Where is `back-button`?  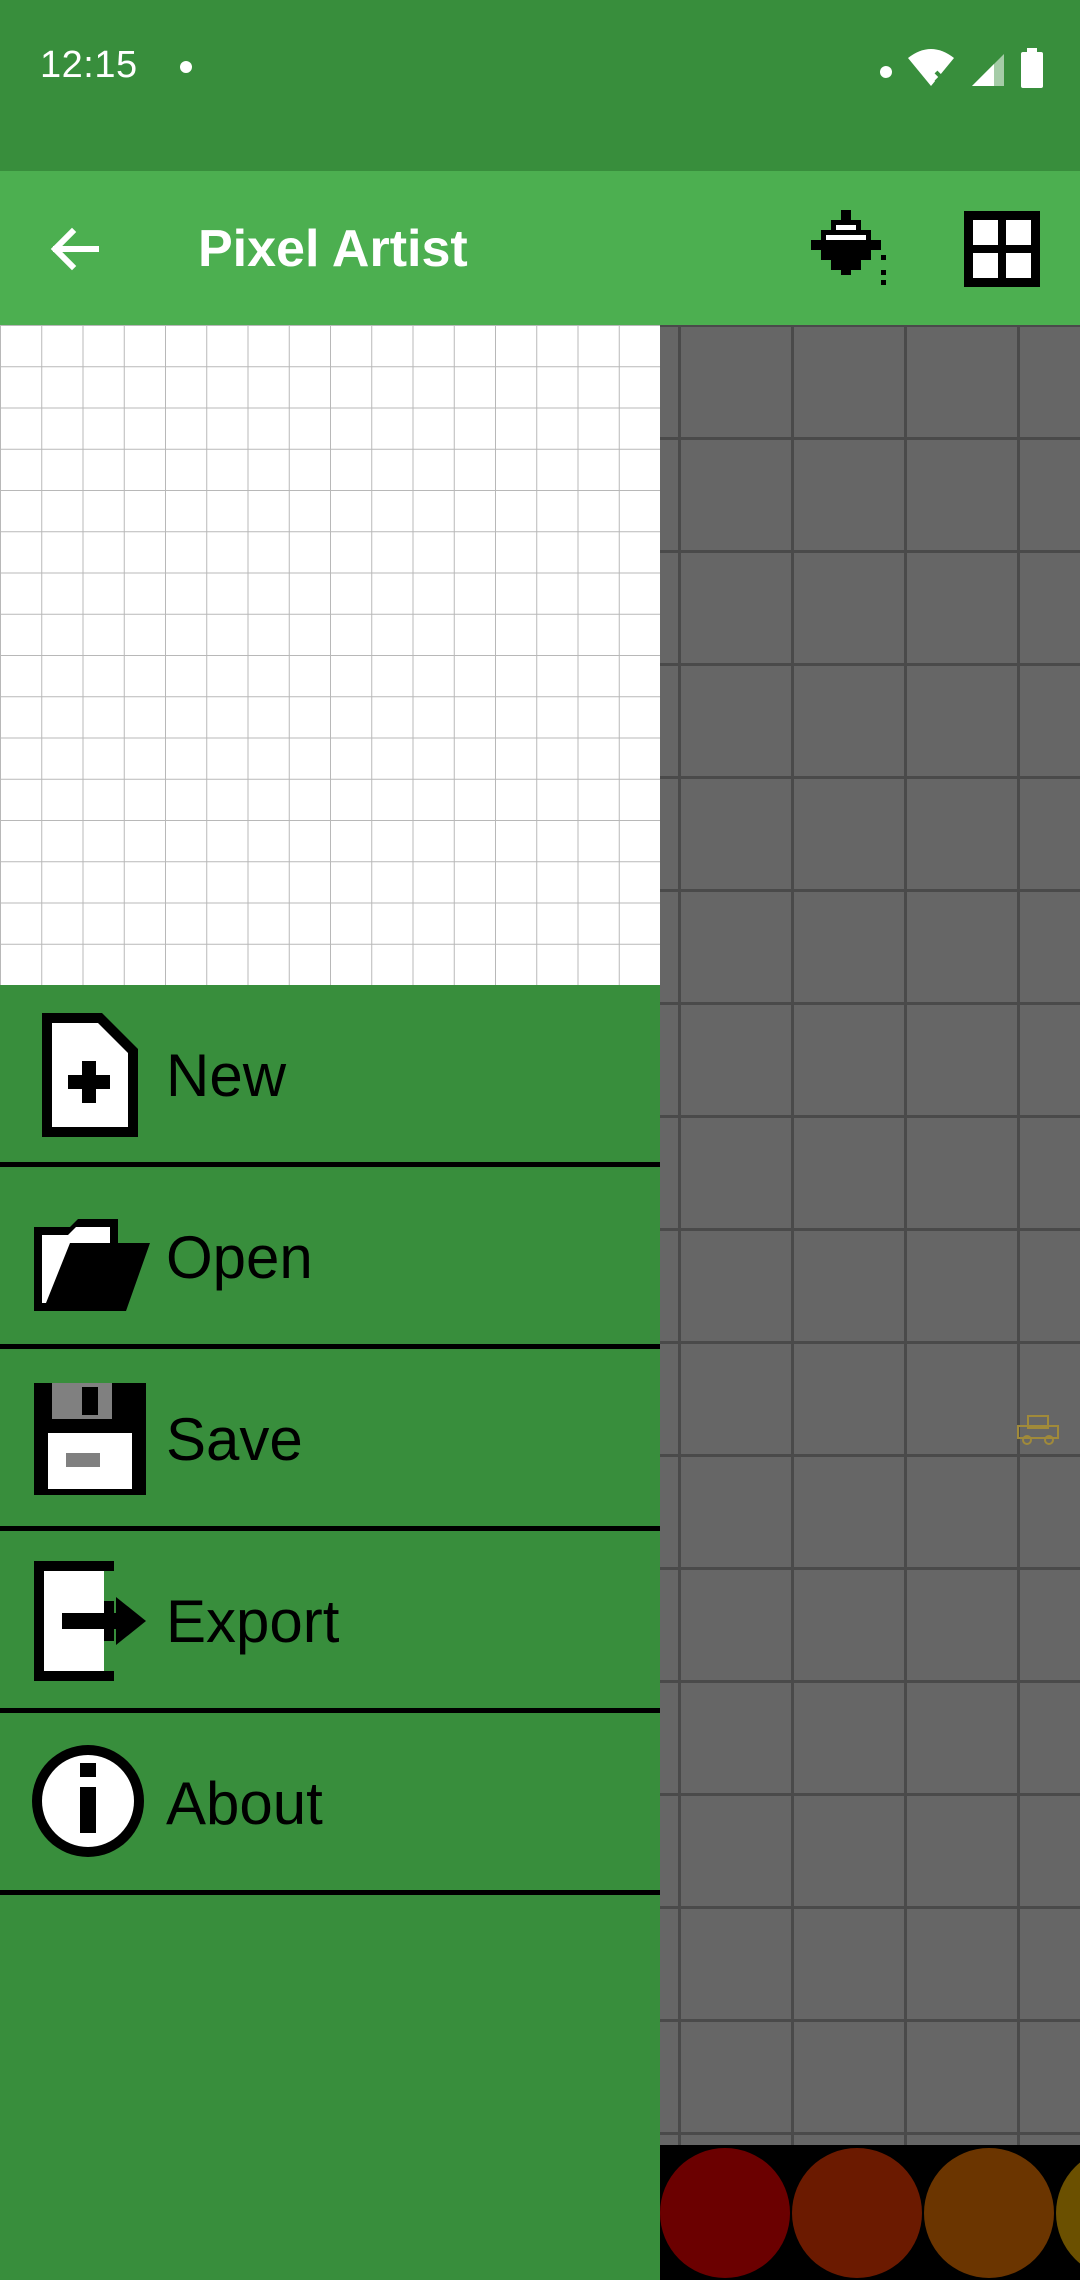 back-button is located at coordinates (74, 249).